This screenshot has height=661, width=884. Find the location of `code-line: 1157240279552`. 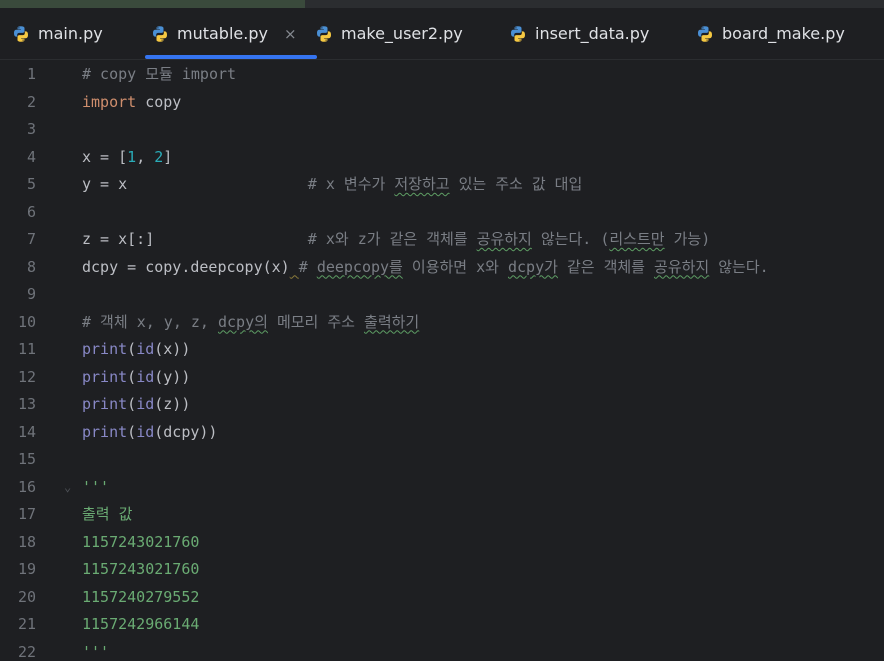

code-line: 1157240279552 is located at coordinates (140, 598).